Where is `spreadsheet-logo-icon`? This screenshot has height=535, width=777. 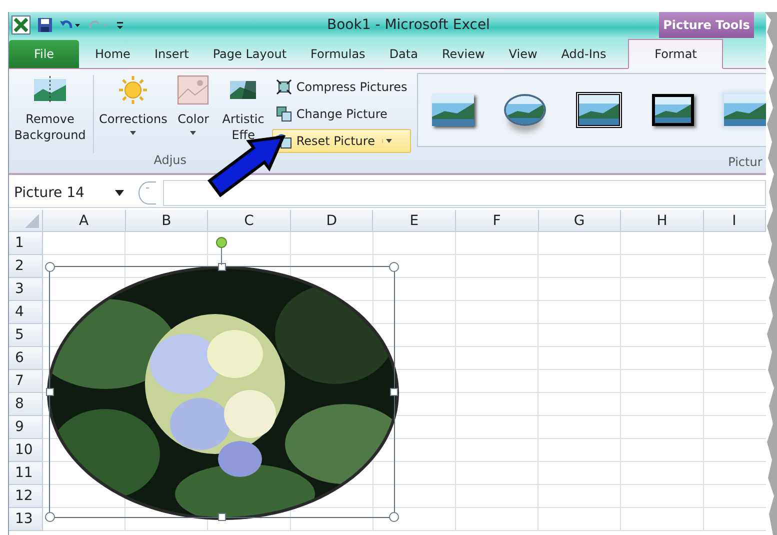
spreadsheet-logo-icon is located at coordinates (21, 25).